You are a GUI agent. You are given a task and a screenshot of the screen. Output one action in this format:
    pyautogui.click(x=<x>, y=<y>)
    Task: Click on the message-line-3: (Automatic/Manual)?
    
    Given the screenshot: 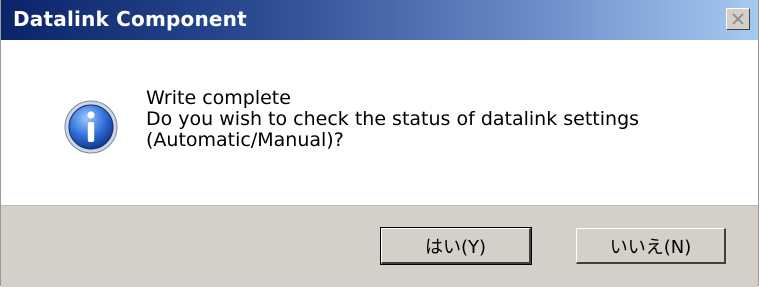 What is the action you would take?
    pyautogui.click(x=245, y=140)
    